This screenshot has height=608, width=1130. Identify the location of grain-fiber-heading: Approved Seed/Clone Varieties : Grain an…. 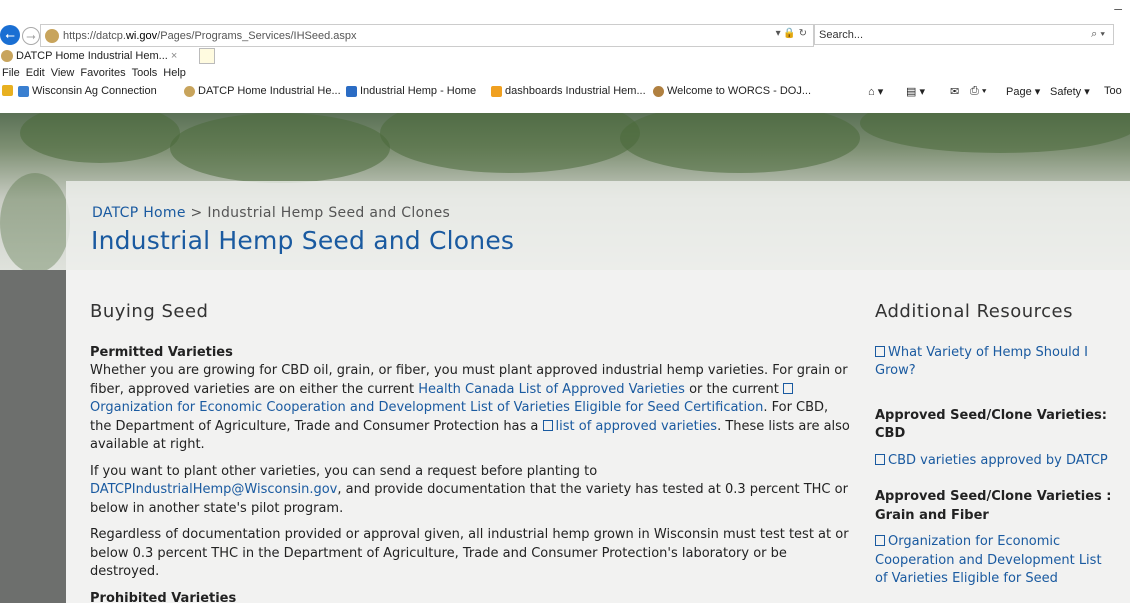
(995, 506).